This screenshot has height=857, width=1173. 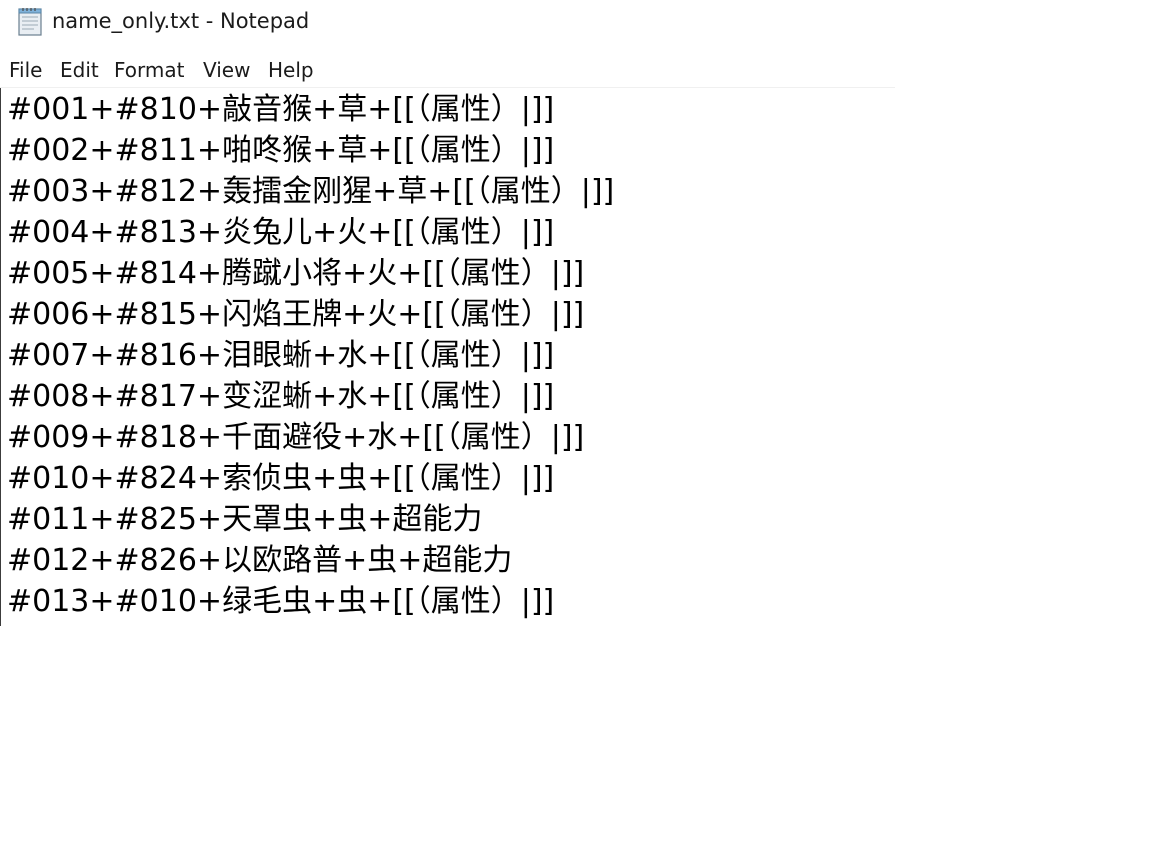 What do you see at coordinates (281, 150) in the screenshot?
I see `text-line: #002+#811+啪咚猴+草+[[（属性）|]]` at bounding box center [281, 150].